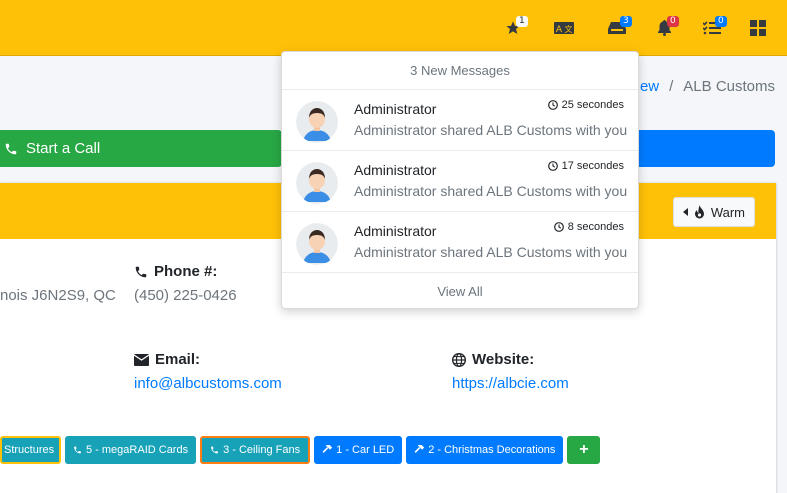 Image resolution: width=787 pixels, height=493 pixels. I want to click on caret-left-icon, so click(685, 212).